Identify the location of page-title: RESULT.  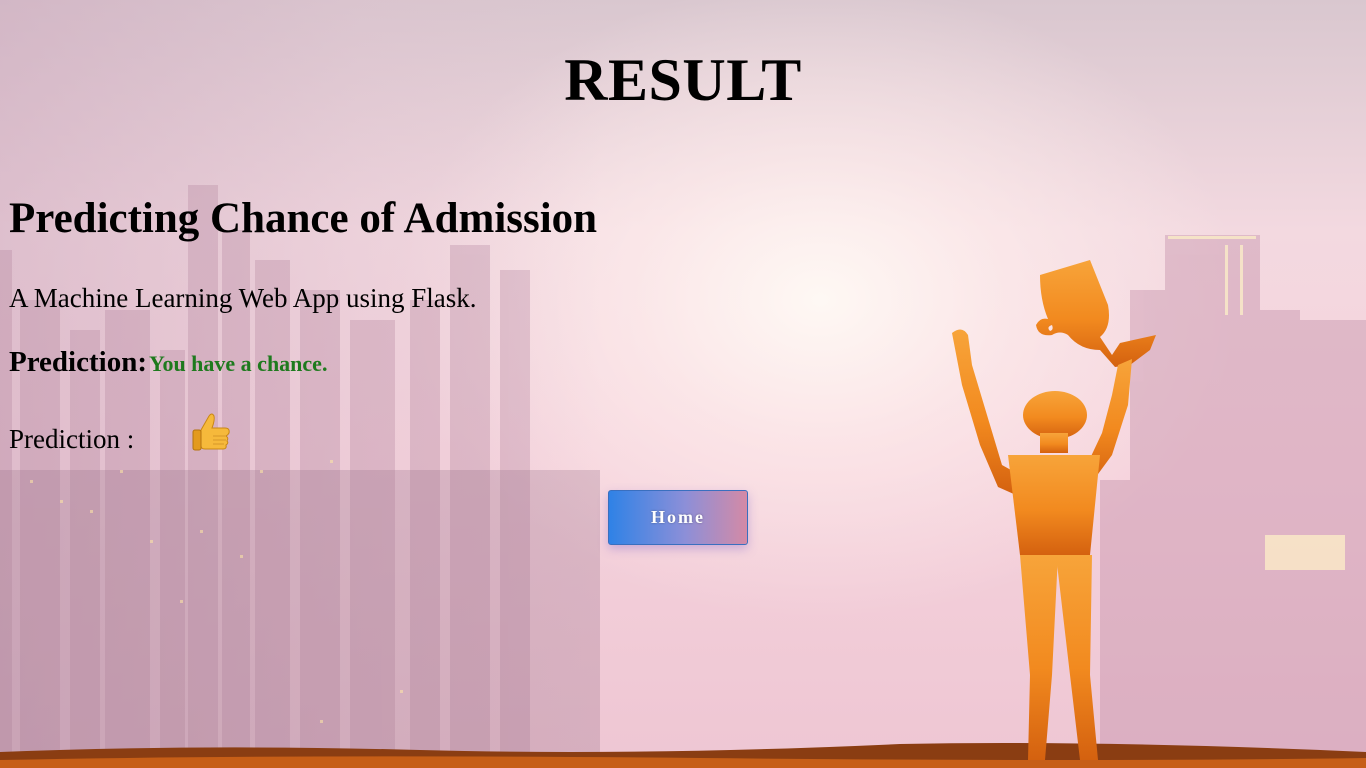
(683, 80).